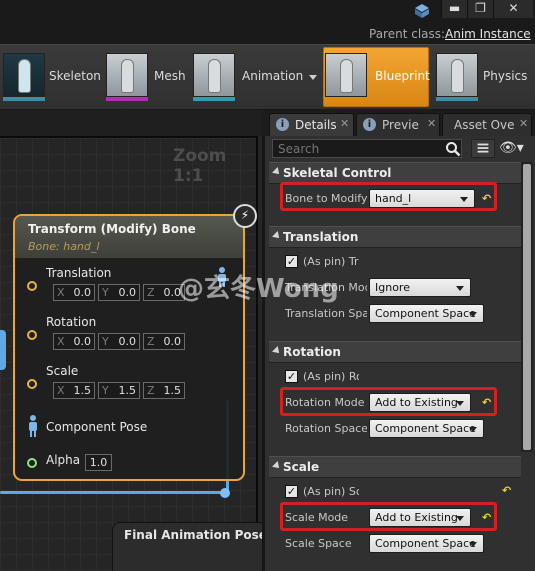 The height and width of the screenshot is (571, 535). What do you see at coordinates (200, 166) in the screenshot?
I see `zoom-level-label: Zoom 1:1` at bounding box center [200, 166].